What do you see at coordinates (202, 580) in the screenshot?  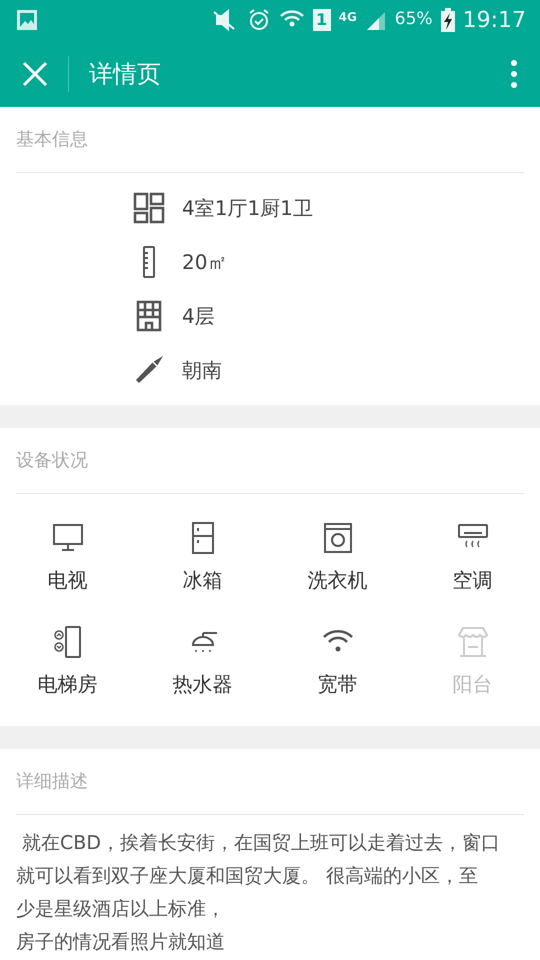 I see `facility-label: 冰箱` at bounding box center [202, 580].